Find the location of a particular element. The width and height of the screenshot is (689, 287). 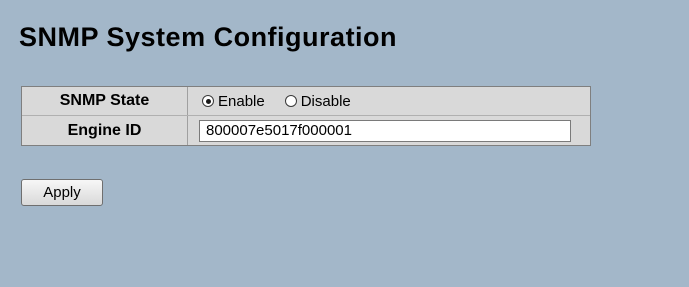

apply-button: Apply is located at coordinates (62, 192).